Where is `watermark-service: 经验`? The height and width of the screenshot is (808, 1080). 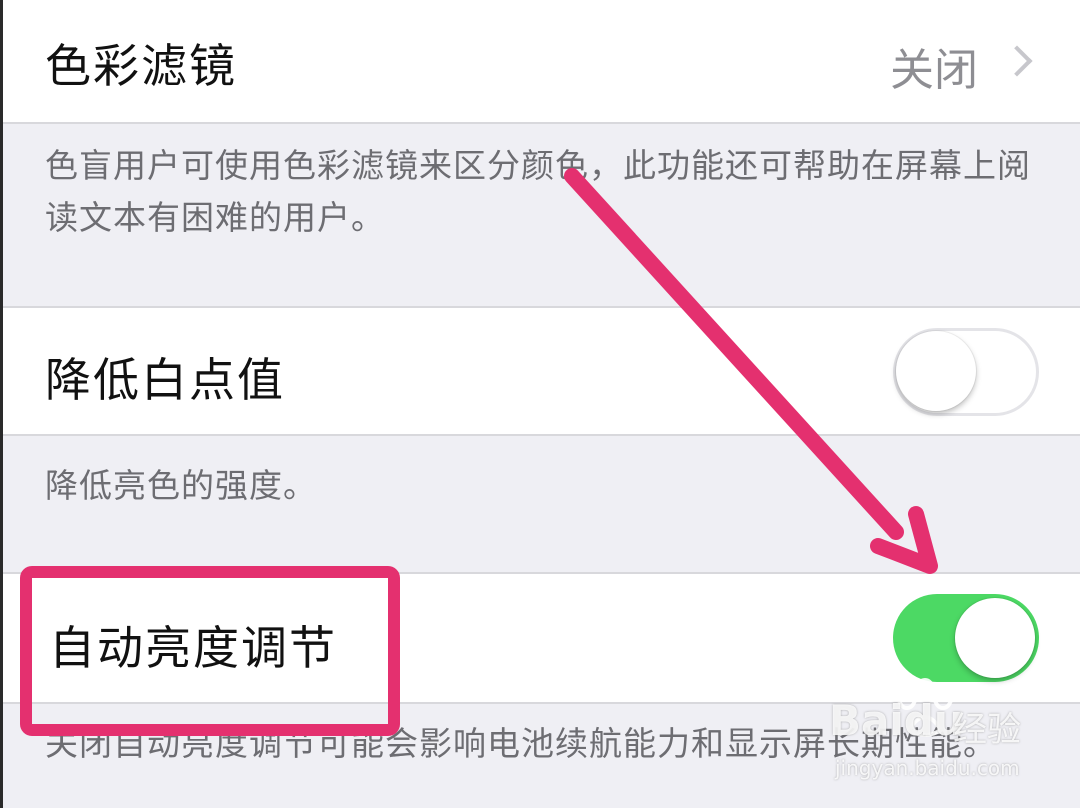
watermark-service: 经验 is located at coordinates (987, 730).